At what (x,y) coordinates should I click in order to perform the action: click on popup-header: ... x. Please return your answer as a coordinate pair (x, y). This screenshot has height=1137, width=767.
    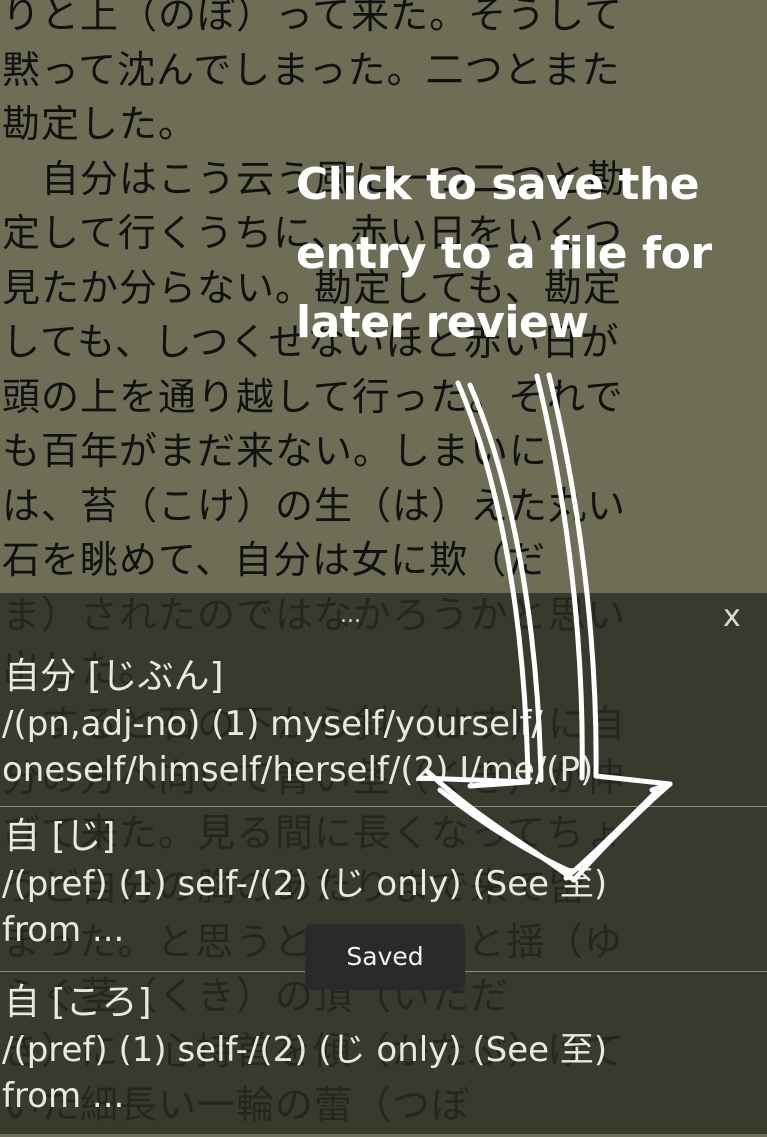
    Looking at the image, I should click on (383, 623).